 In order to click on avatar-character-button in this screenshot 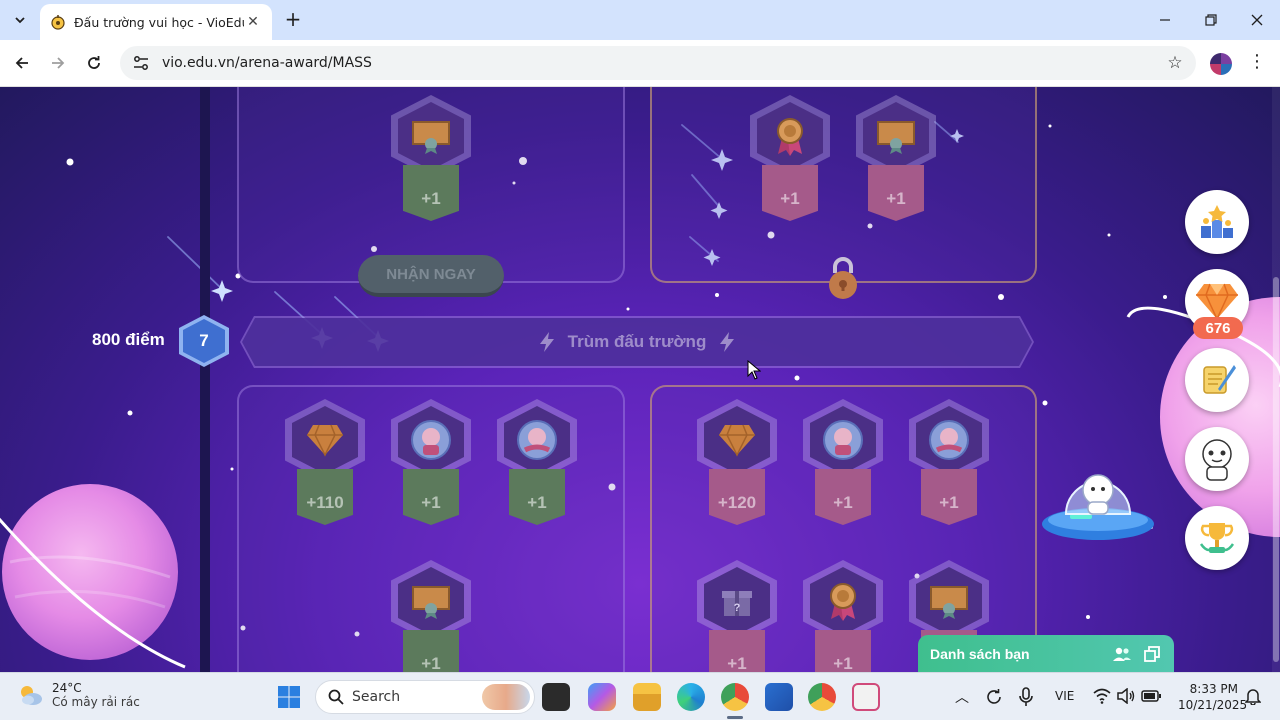, I will do `click(1217, 459)`.